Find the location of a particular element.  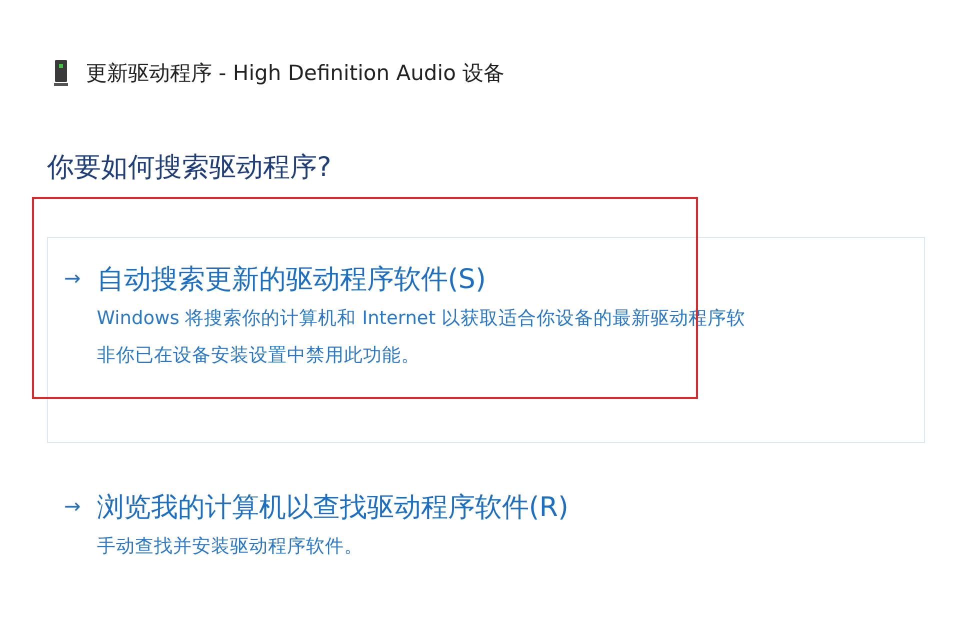

option-title: 自动搜索更新的驱动程序软件(S) is located at coordinates (291, 280).